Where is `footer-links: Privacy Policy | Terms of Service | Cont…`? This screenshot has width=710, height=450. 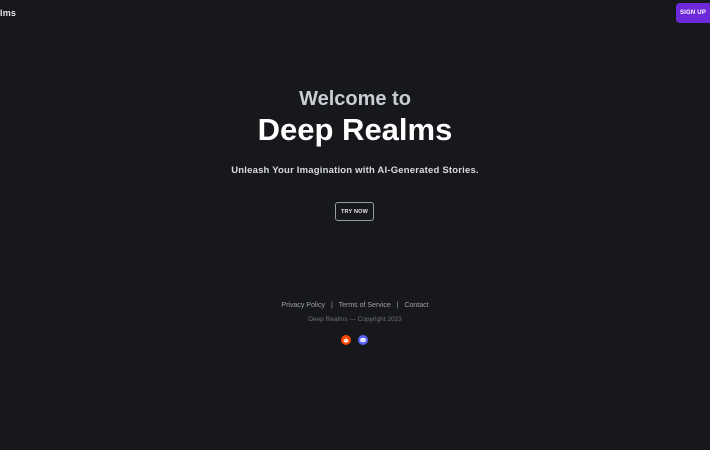 footer-links: Privacy Policy | Terms of Service | Cont… is located at coordinates (355, 305).